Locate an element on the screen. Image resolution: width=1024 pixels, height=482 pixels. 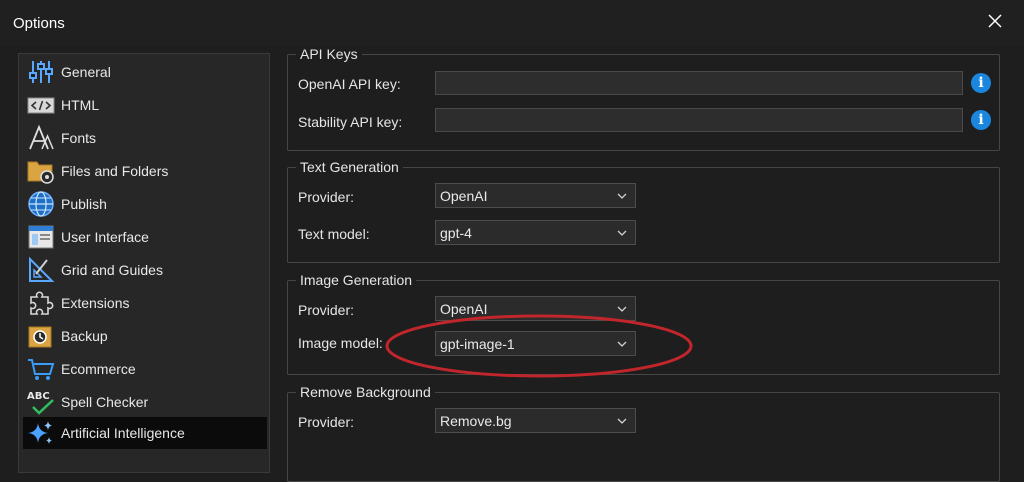
ruler-icon is located at coordinates (41, 270).